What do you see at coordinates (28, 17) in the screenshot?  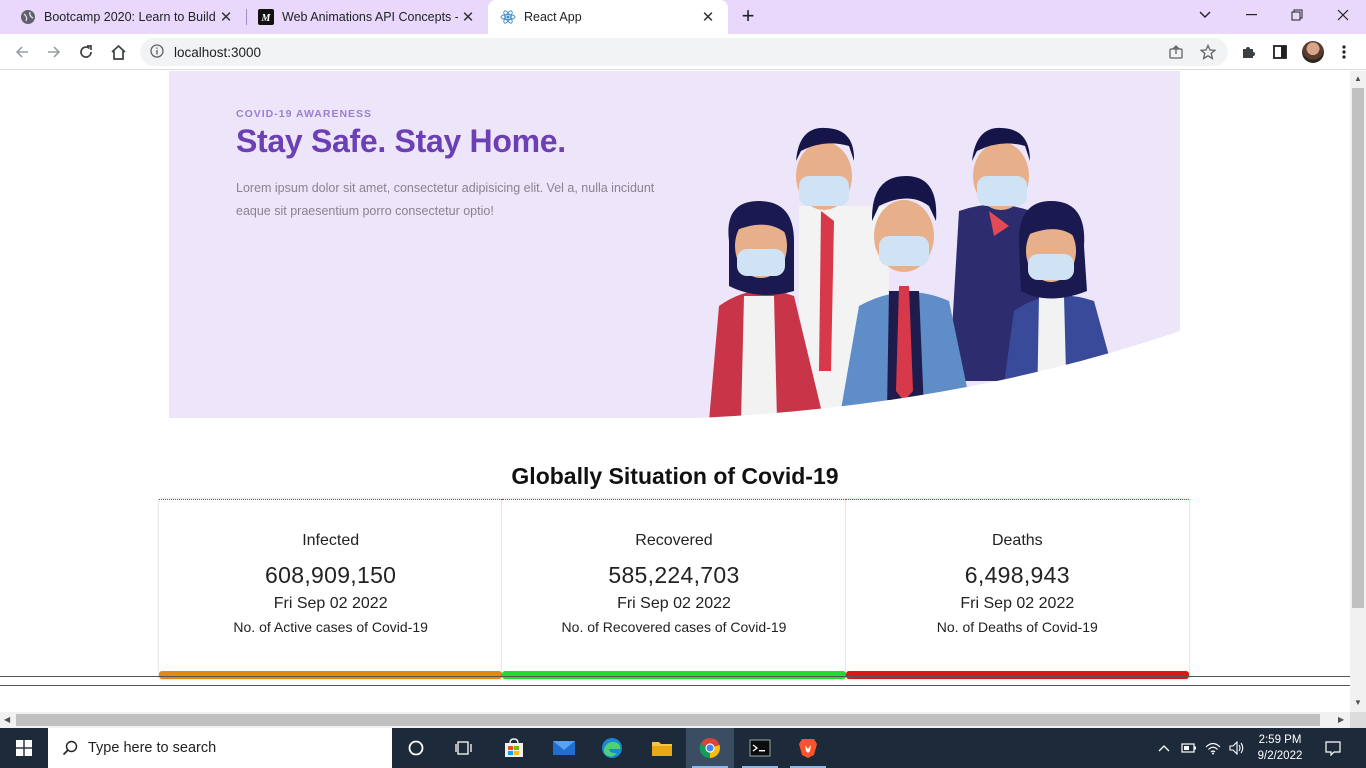 I see `globe-icon` at bounding box center [28, 17].